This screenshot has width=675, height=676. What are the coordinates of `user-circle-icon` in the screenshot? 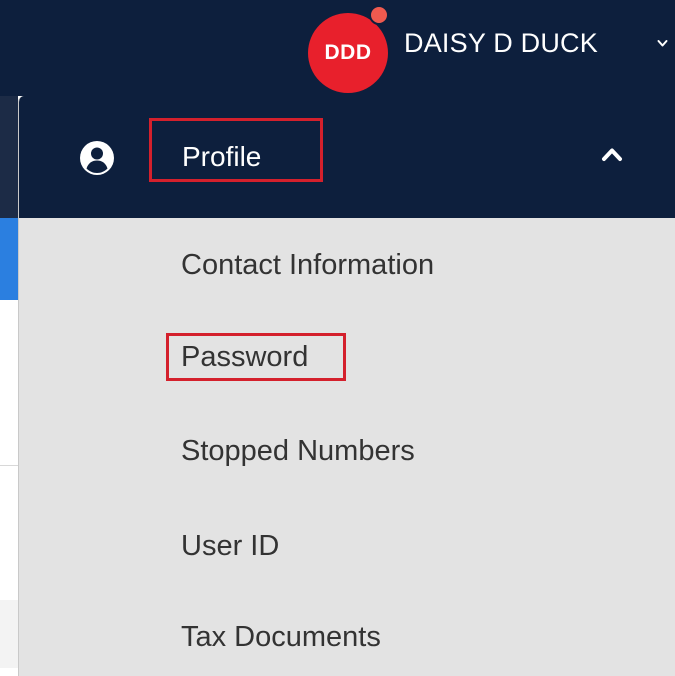 It's located at (97, 158).